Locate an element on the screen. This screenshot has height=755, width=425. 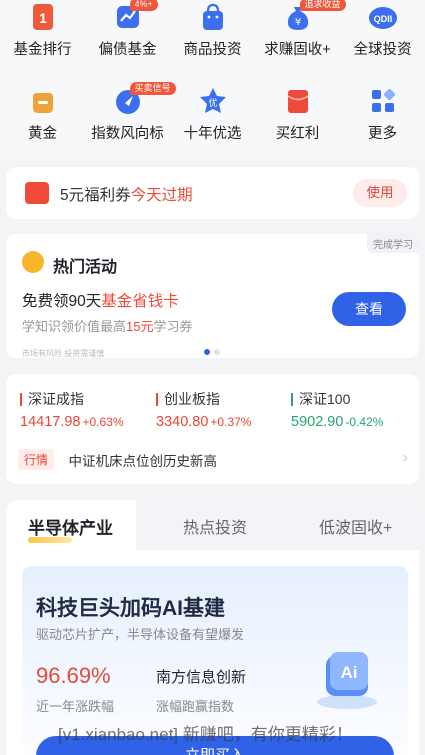
qdii-icon: QDII is located at coordinates (383, 17).